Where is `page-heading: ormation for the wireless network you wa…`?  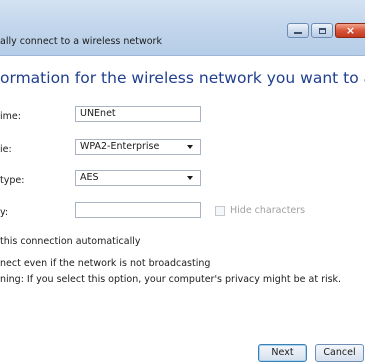
page-heading: ormation for the wireless network you wa… is located at coordinates (182, 78).